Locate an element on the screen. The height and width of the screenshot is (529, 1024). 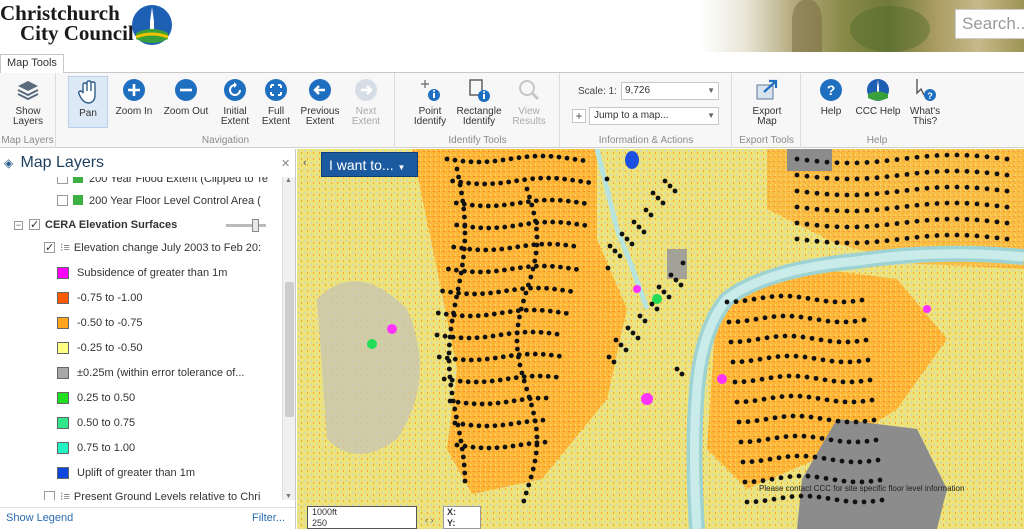
pointer-question-icon: ? is located at coordinates (926, 90).